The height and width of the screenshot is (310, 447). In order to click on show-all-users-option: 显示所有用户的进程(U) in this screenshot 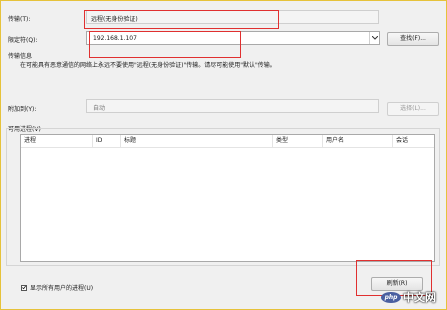, I will do `click(57, 287)`.